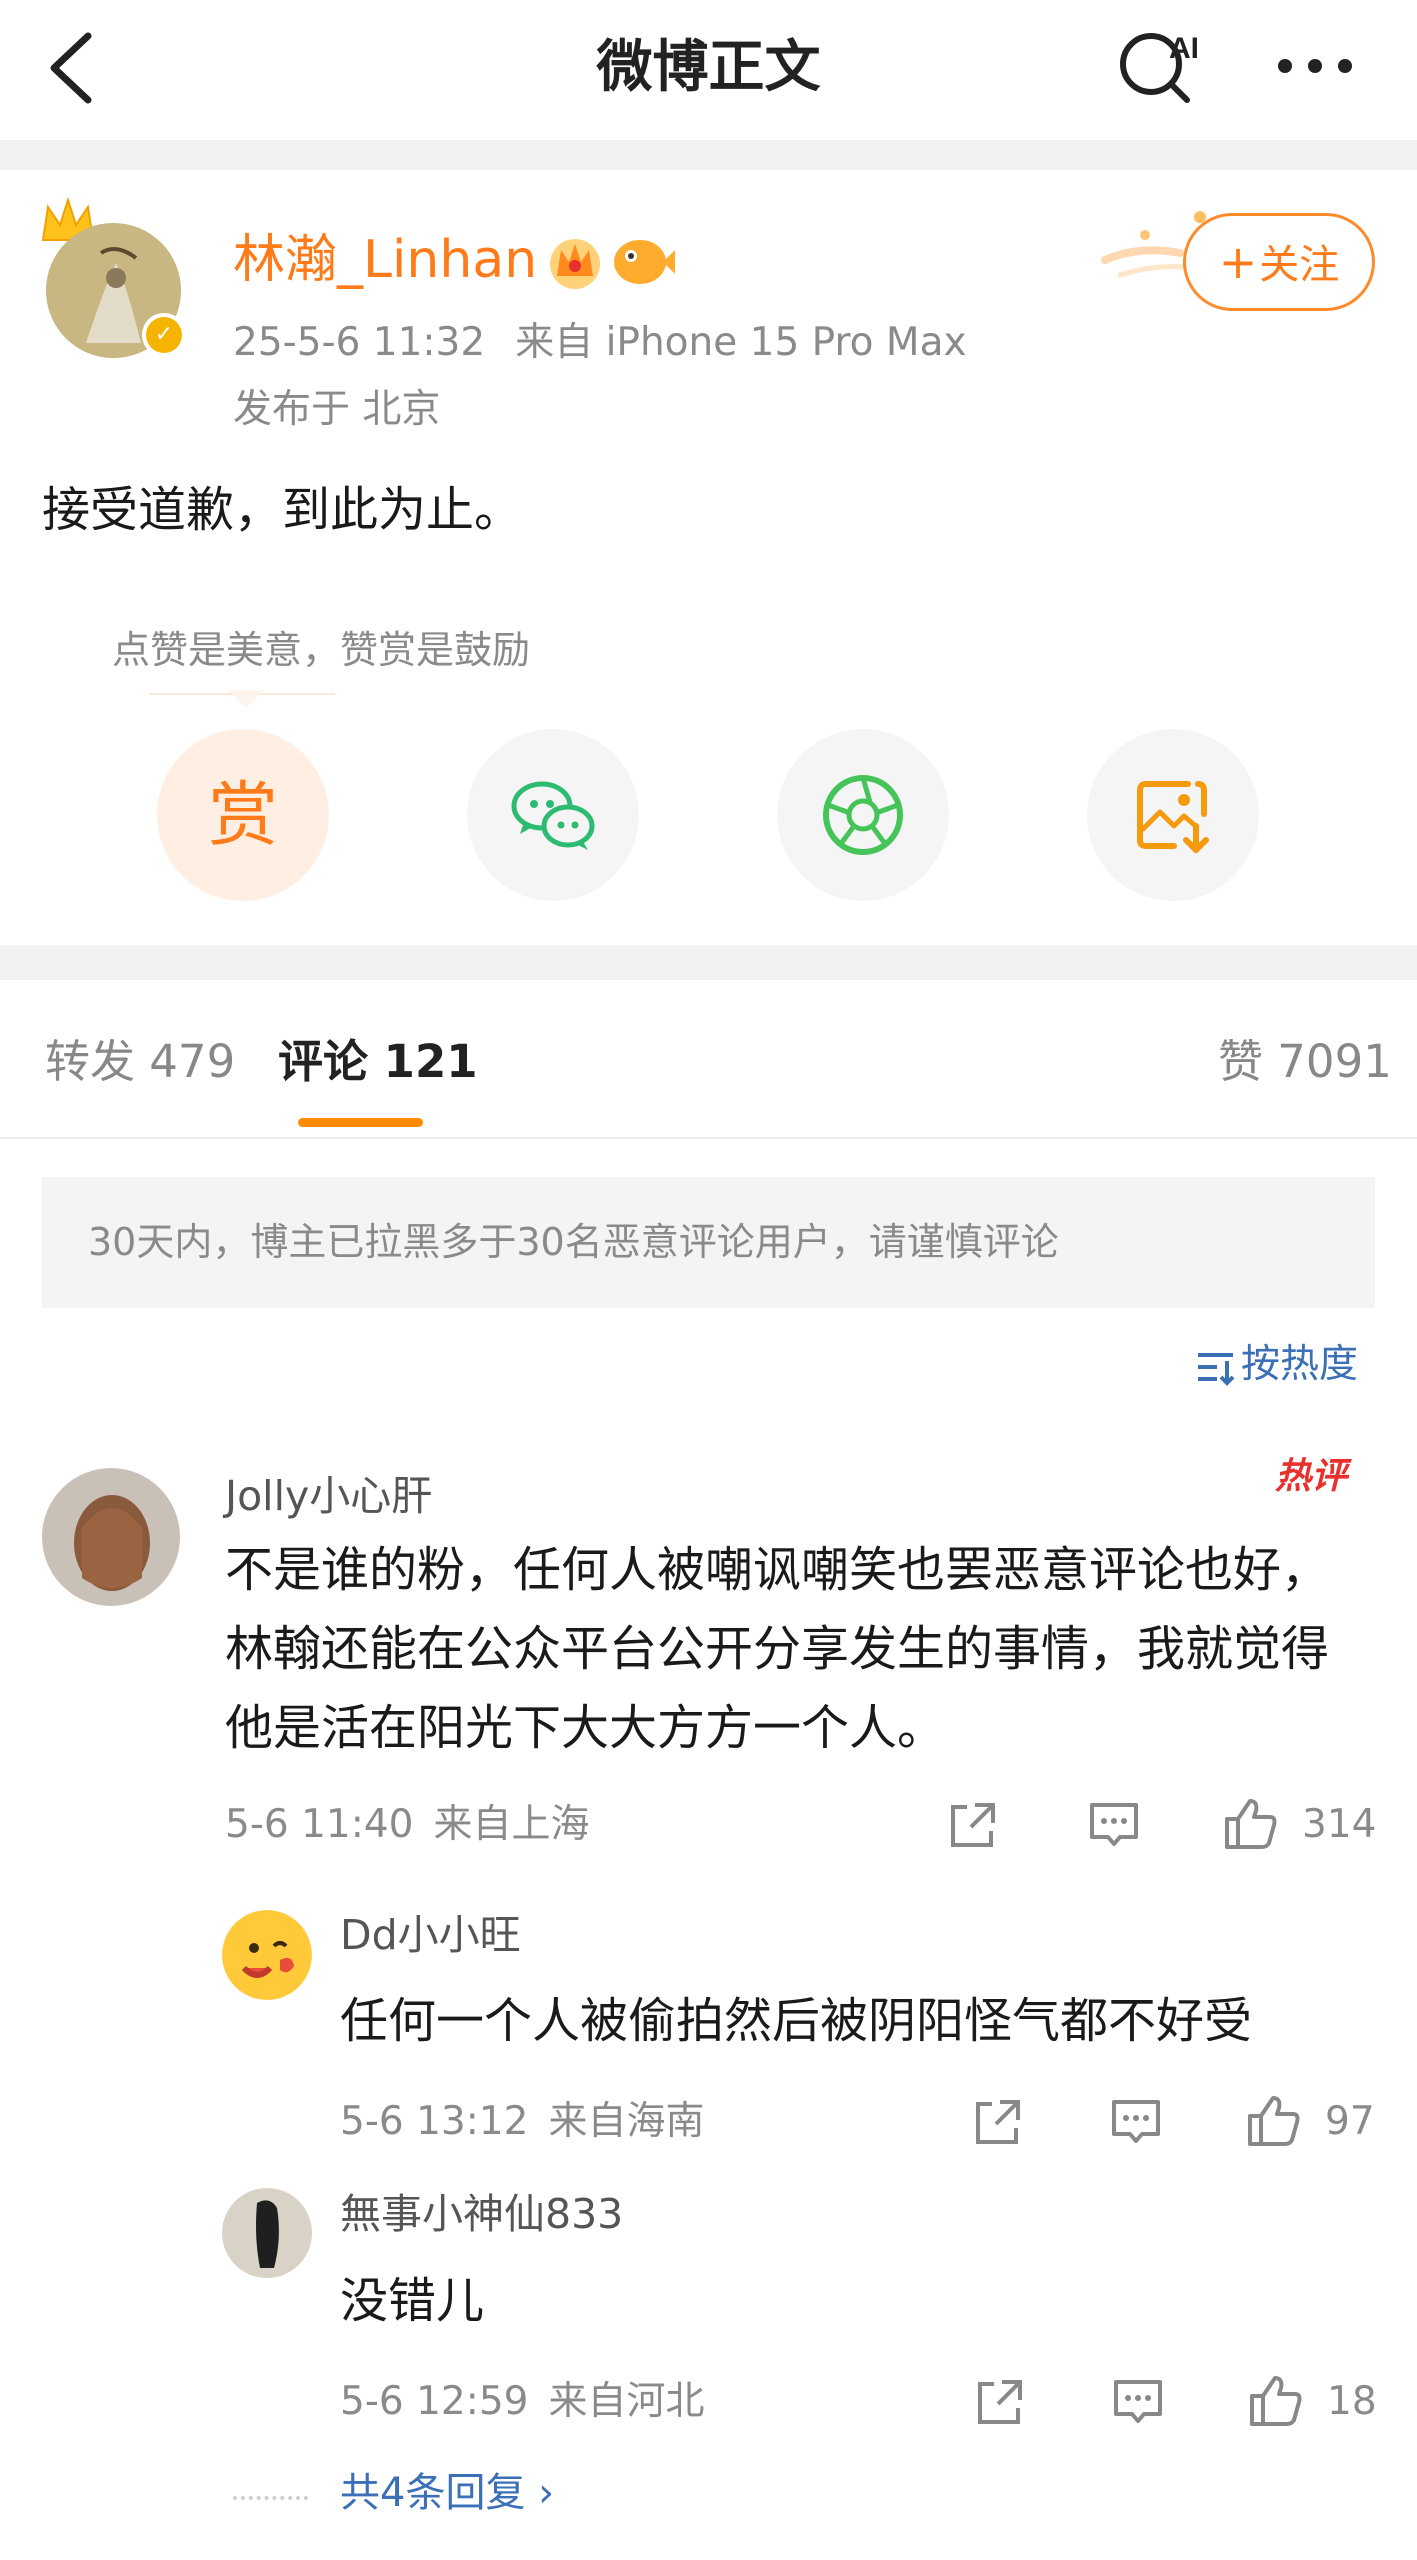  What do you see at coordinates (113, 280) in the screenshot?
I see `author-avatar: ✓` at bounding box center [113, 280].